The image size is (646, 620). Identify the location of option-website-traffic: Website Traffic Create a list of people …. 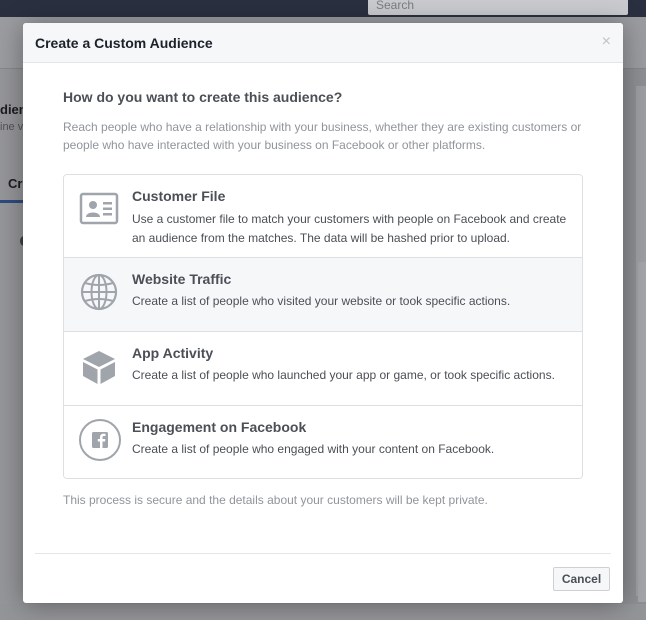
(323, 295).